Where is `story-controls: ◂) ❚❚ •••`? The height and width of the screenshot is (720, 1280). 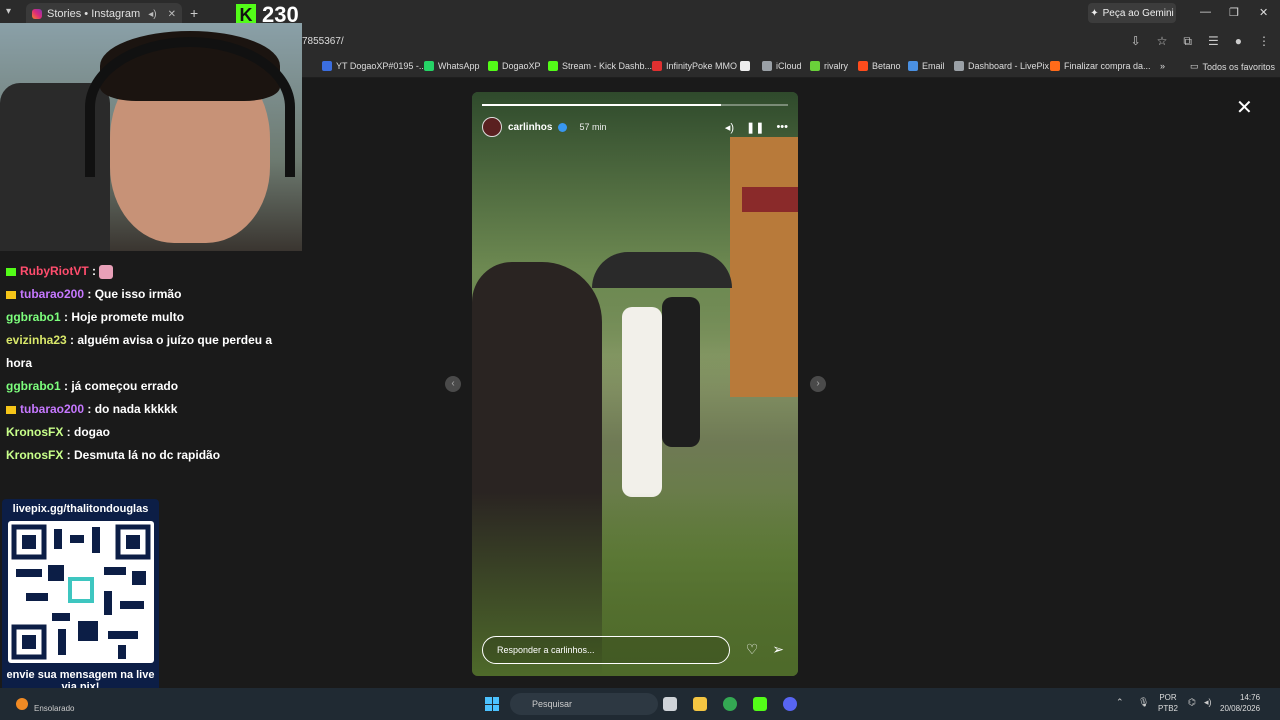 story-controls: ◂) ❚❚ ••• is located at coordinates (756, 127).